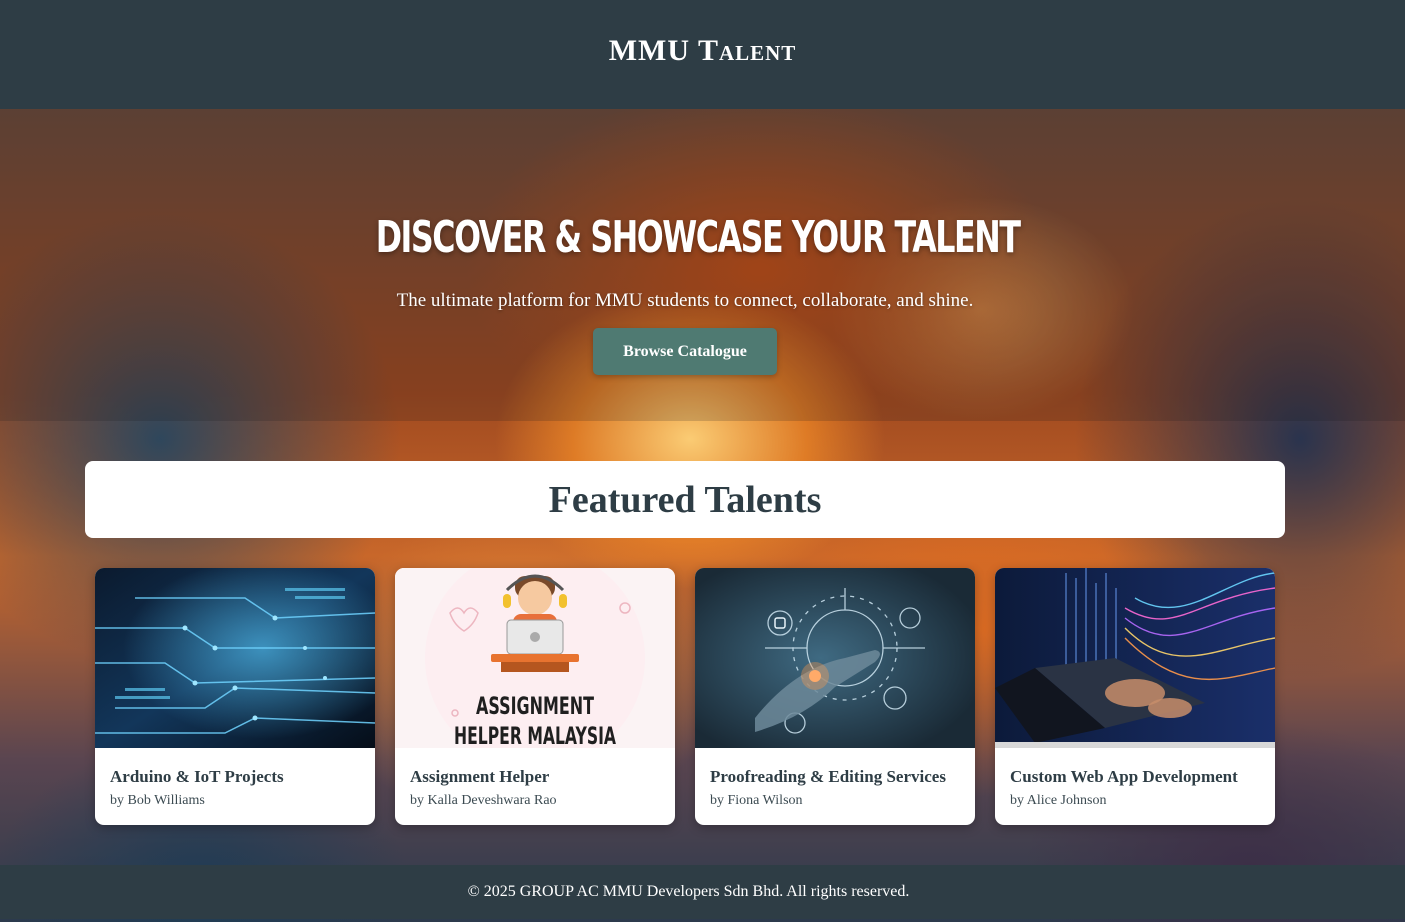 Image resolution: width=1405 pixels, height=922 pixels. What do you see at coordinates (1124, 776) in the screenshot?
I see `card-title: Custom Web App Development` at bounding box center [1124, 776].